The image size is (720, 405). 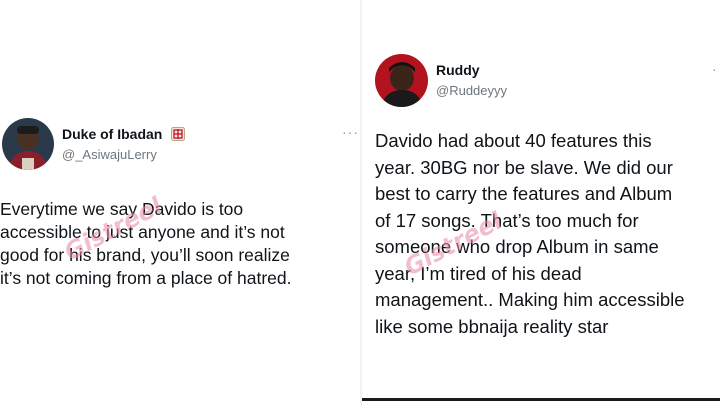 I want to click on mahjong-tile-icon, so click(x=178, y=134).